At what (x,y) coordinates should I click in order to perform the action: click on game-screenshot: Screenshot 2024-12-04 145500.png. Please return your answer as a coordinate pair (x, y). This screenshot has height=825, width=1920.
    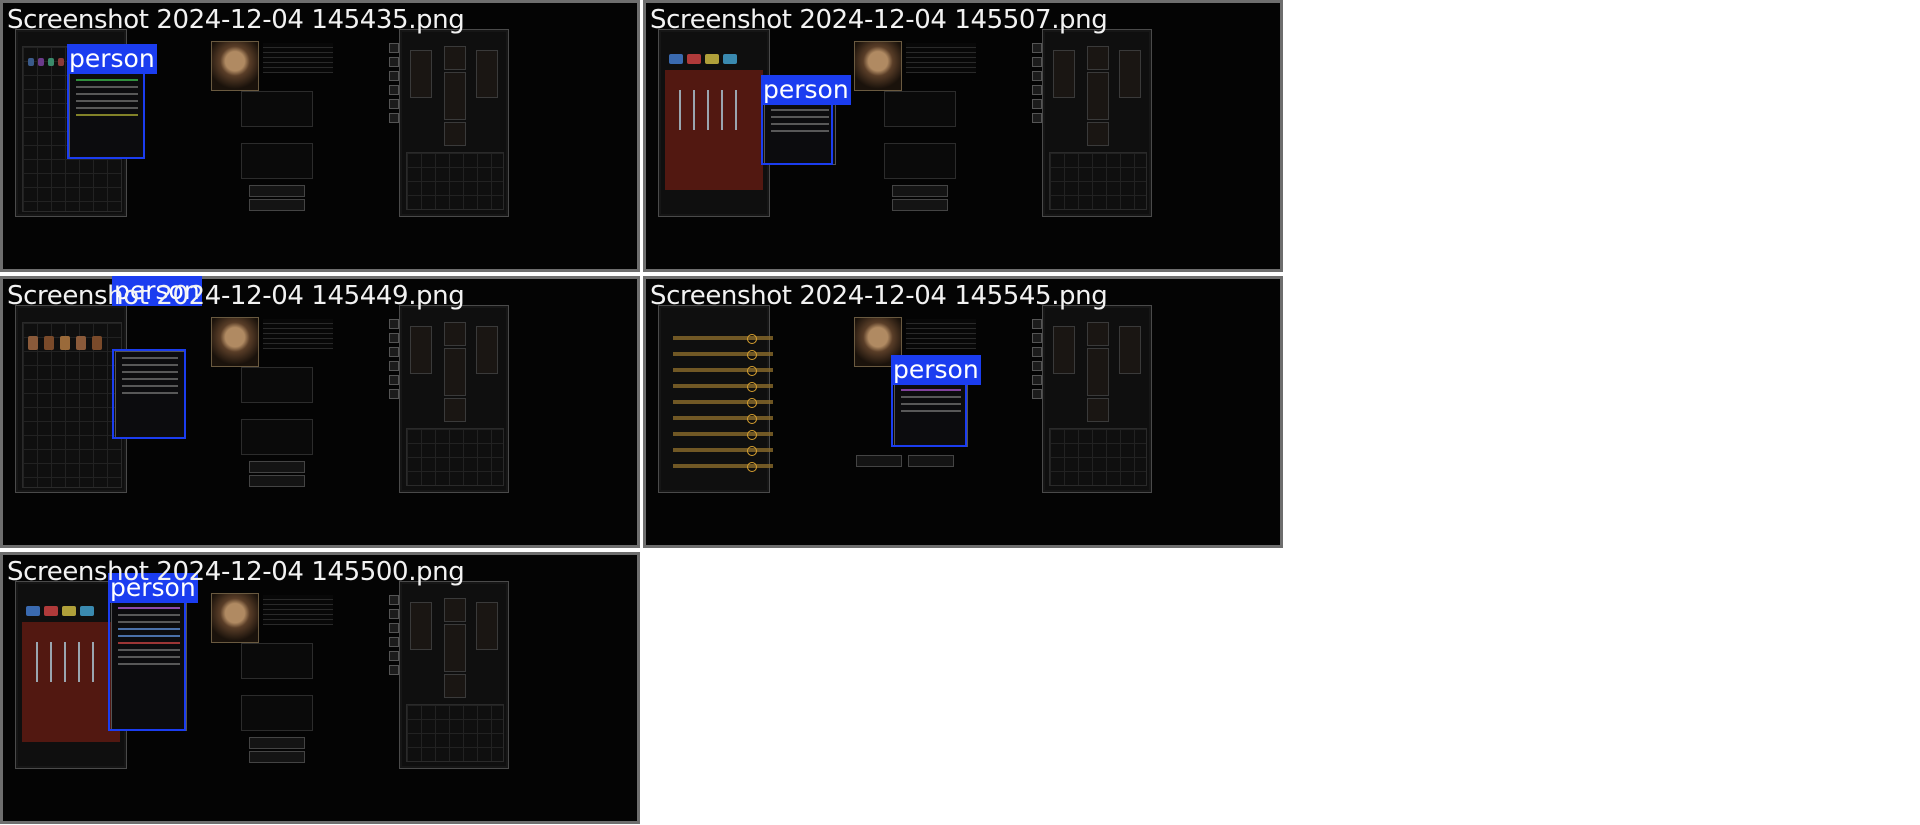
    Looking at the image, I should click on (320, 688).